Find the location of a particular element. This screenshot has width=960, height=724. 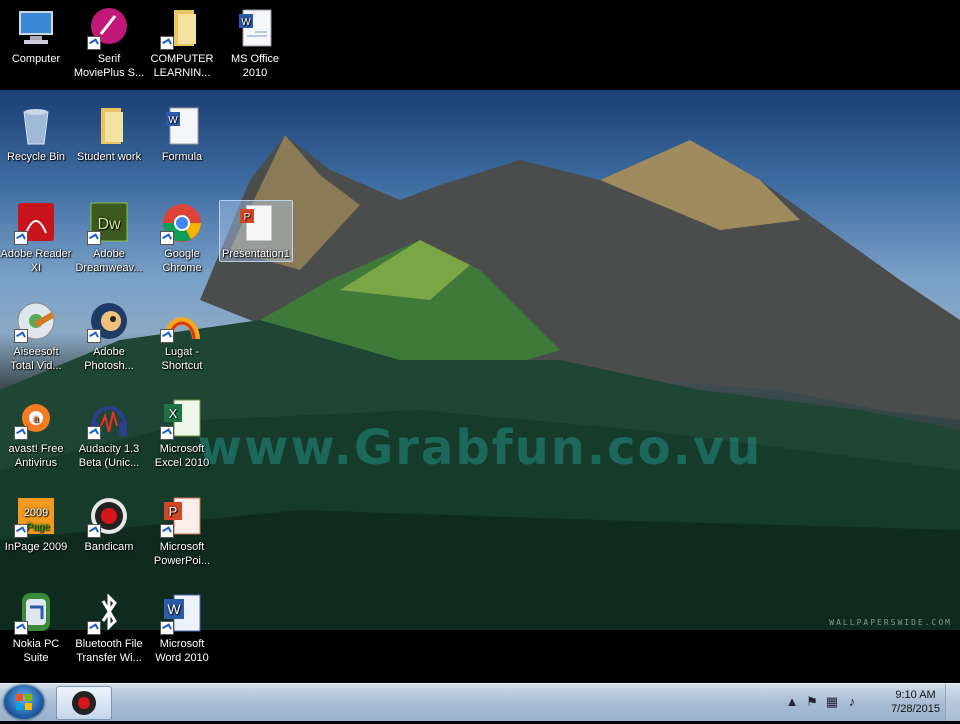

desktop-icon-google-chrome: Google Chrome is located at coordinates (182, 238).